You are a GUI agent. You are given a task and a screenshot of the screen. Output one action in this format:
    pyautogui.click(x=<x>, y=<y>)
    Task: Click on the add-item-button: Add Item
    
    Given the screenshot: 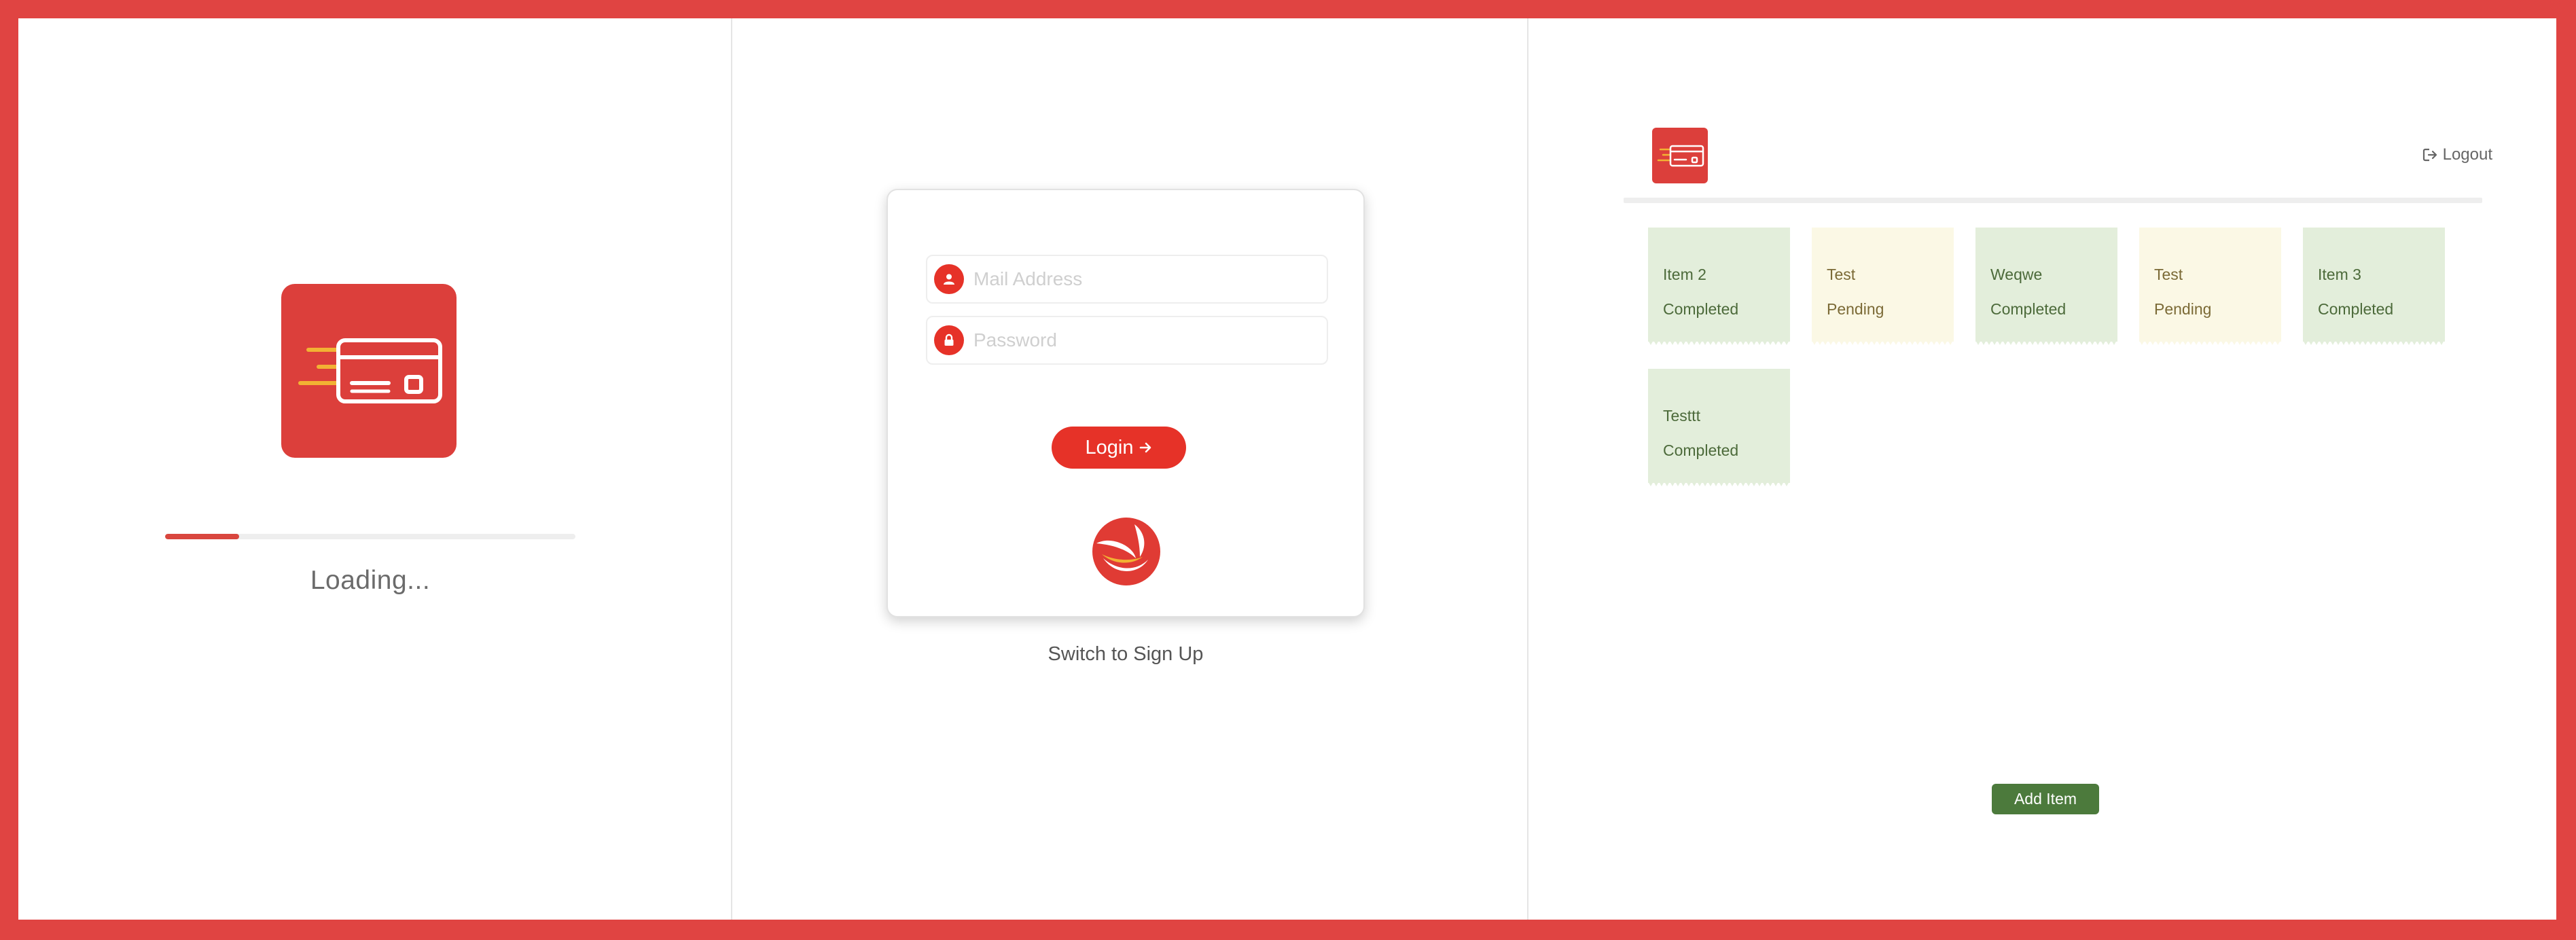 What is the action you would take?
    pyautogui.click(x=2046, y=799)
    